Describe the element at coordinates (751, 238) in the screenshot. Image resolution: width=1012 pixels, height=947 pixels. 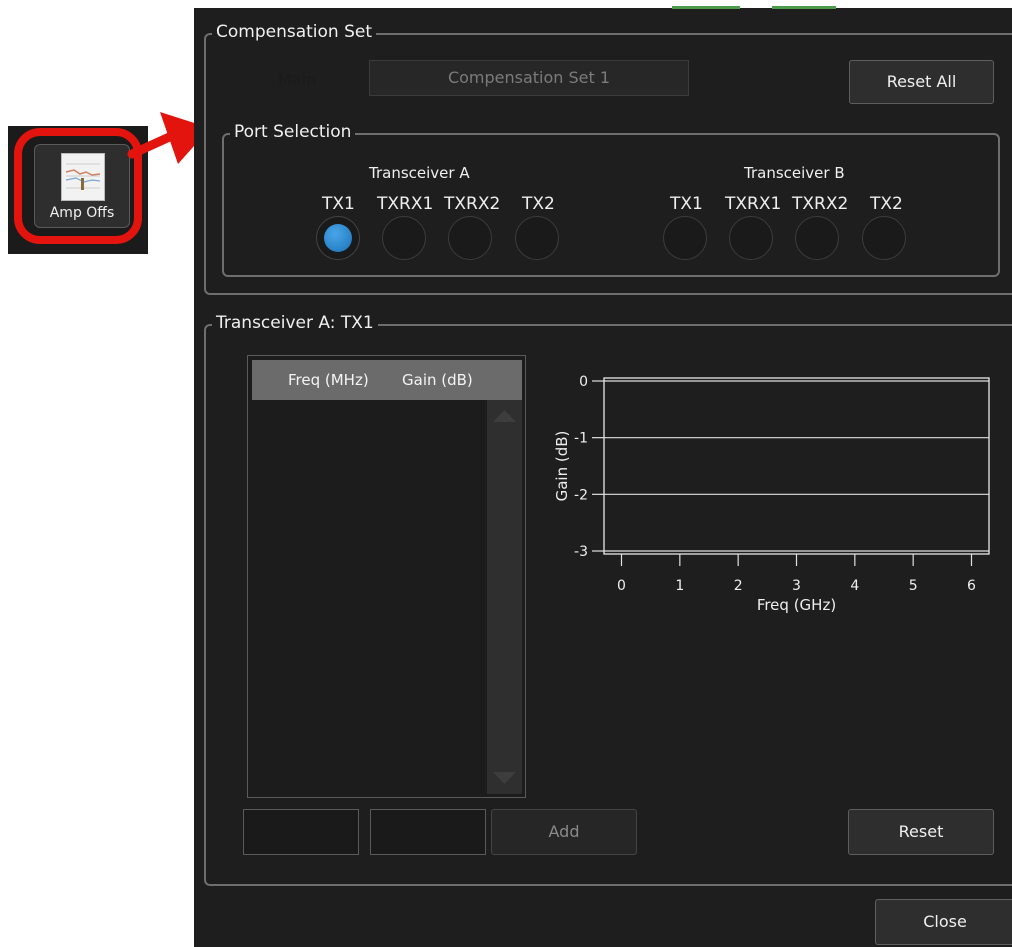
I see `port-b-txrx1-radio` at that location.